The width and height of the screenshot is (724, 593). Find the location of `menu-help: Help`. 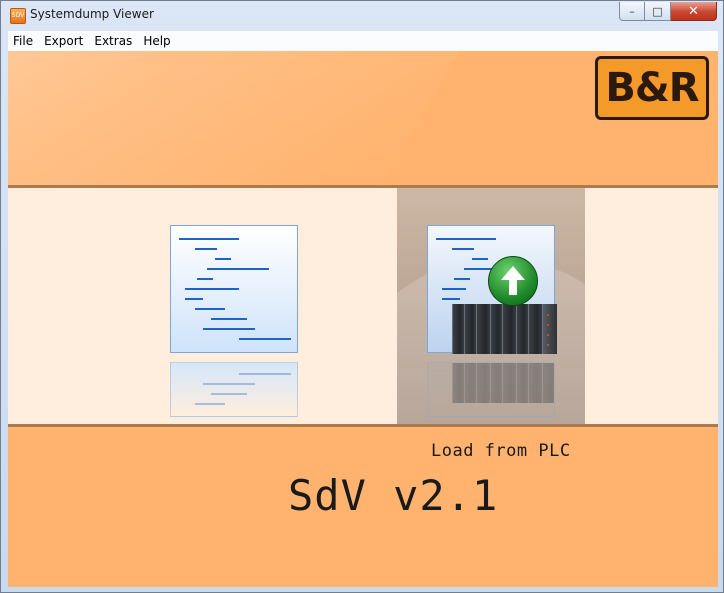

menu-help: Help is located at coordinates (157, 41).